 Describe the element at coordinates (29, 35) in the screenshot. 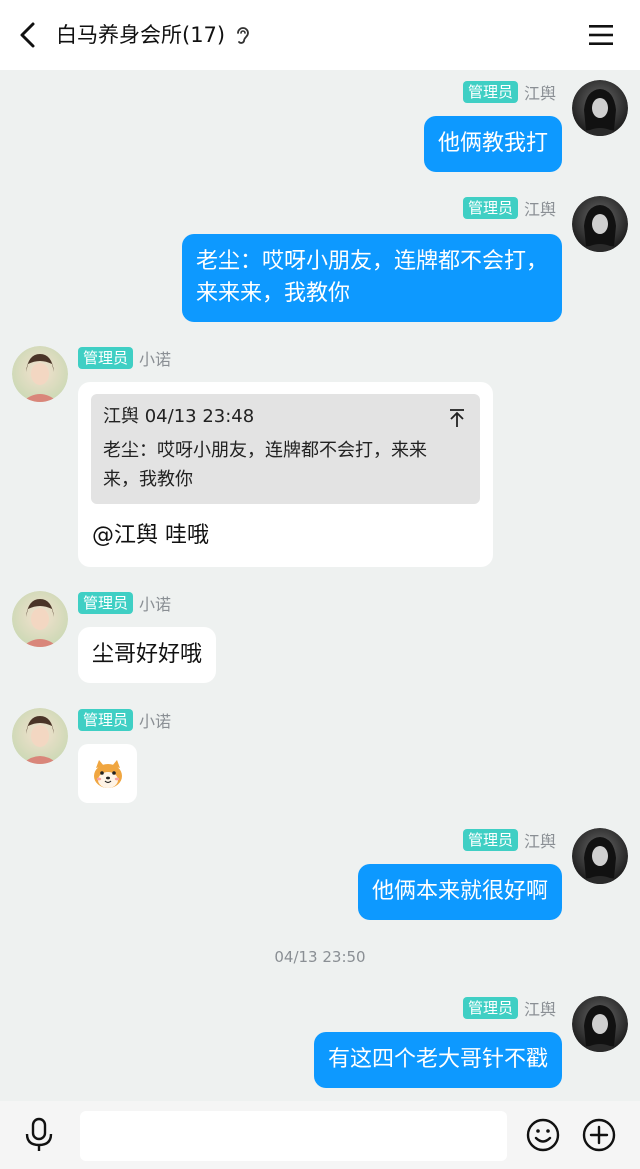

I see `chevron-left-icon` at that location.